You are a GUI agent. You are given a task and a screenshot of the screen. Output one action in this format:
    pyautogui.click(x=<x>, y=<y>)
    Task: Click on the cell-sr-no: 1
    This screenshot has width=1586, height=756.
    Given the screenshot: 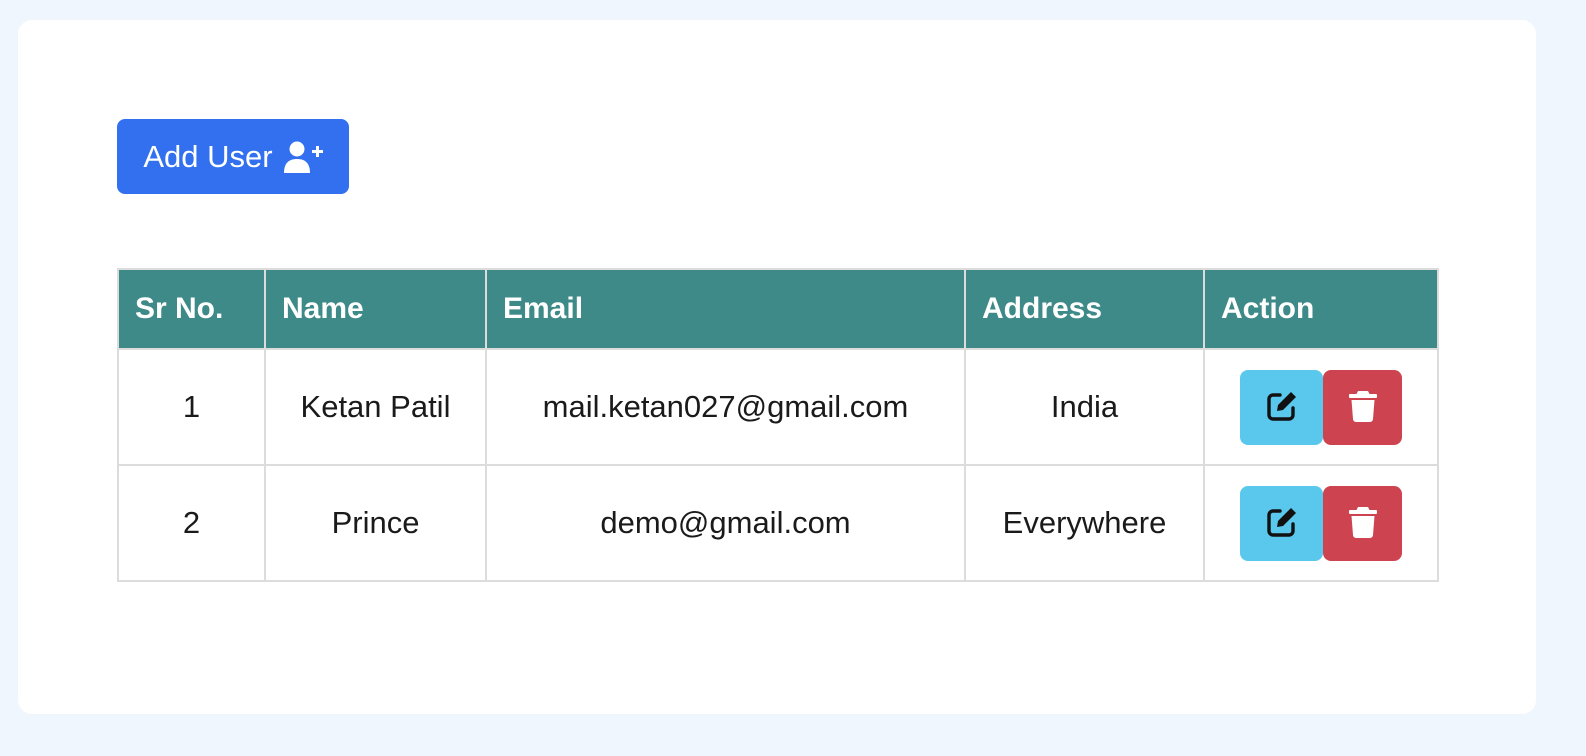 What is the action you would take?
    pyautogui.click(x=191, y=407)
    